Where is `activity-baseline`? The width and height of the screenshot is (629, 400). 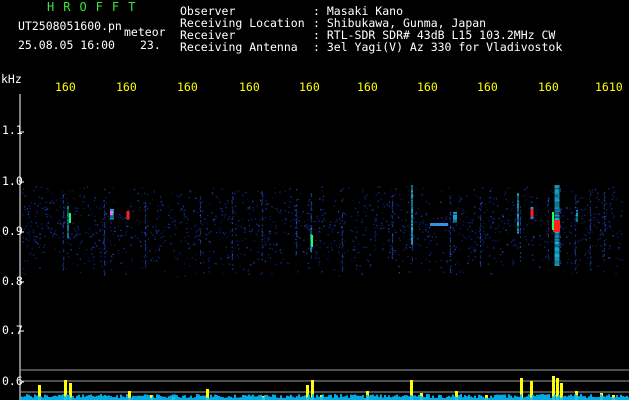
activity-baseline is located at coordinates (324, 397).